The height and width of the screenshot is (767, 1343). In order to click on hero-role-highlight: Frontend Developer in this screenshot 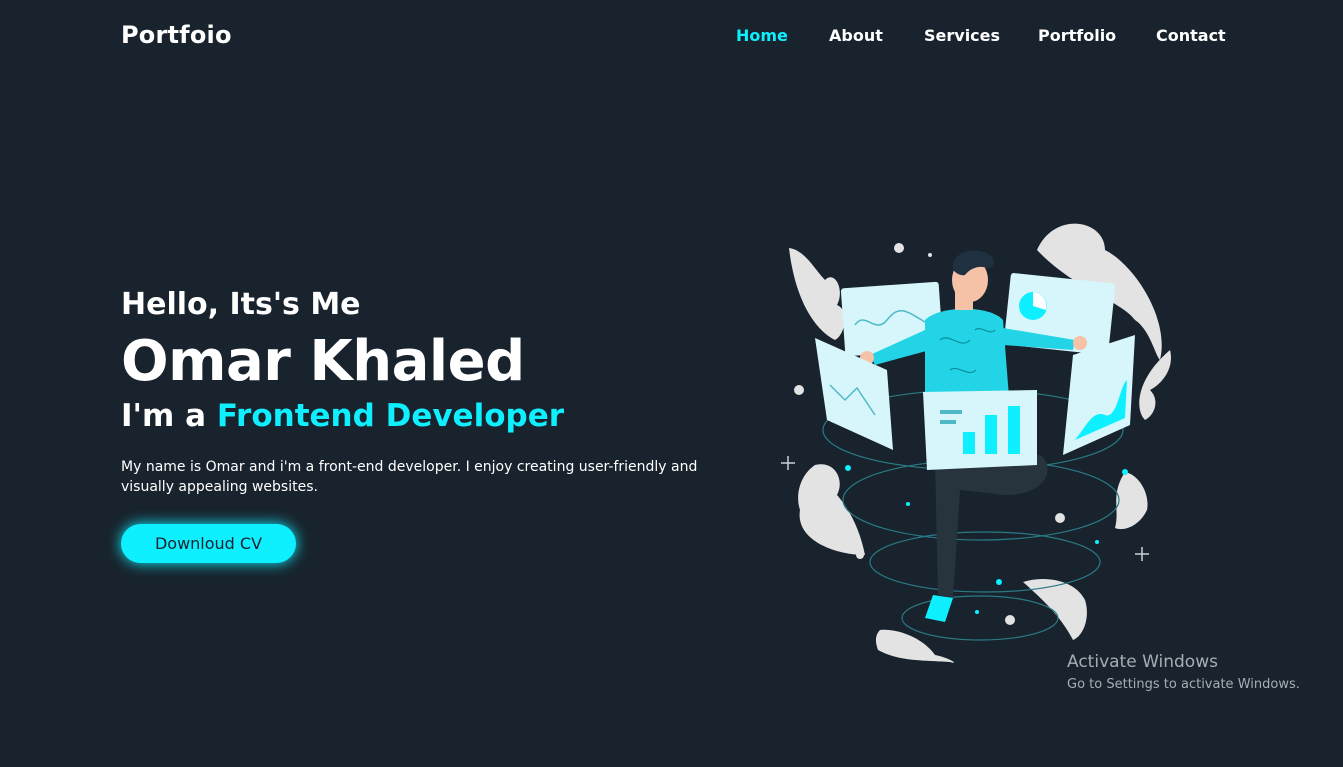, I will do `click(390, 416)`.